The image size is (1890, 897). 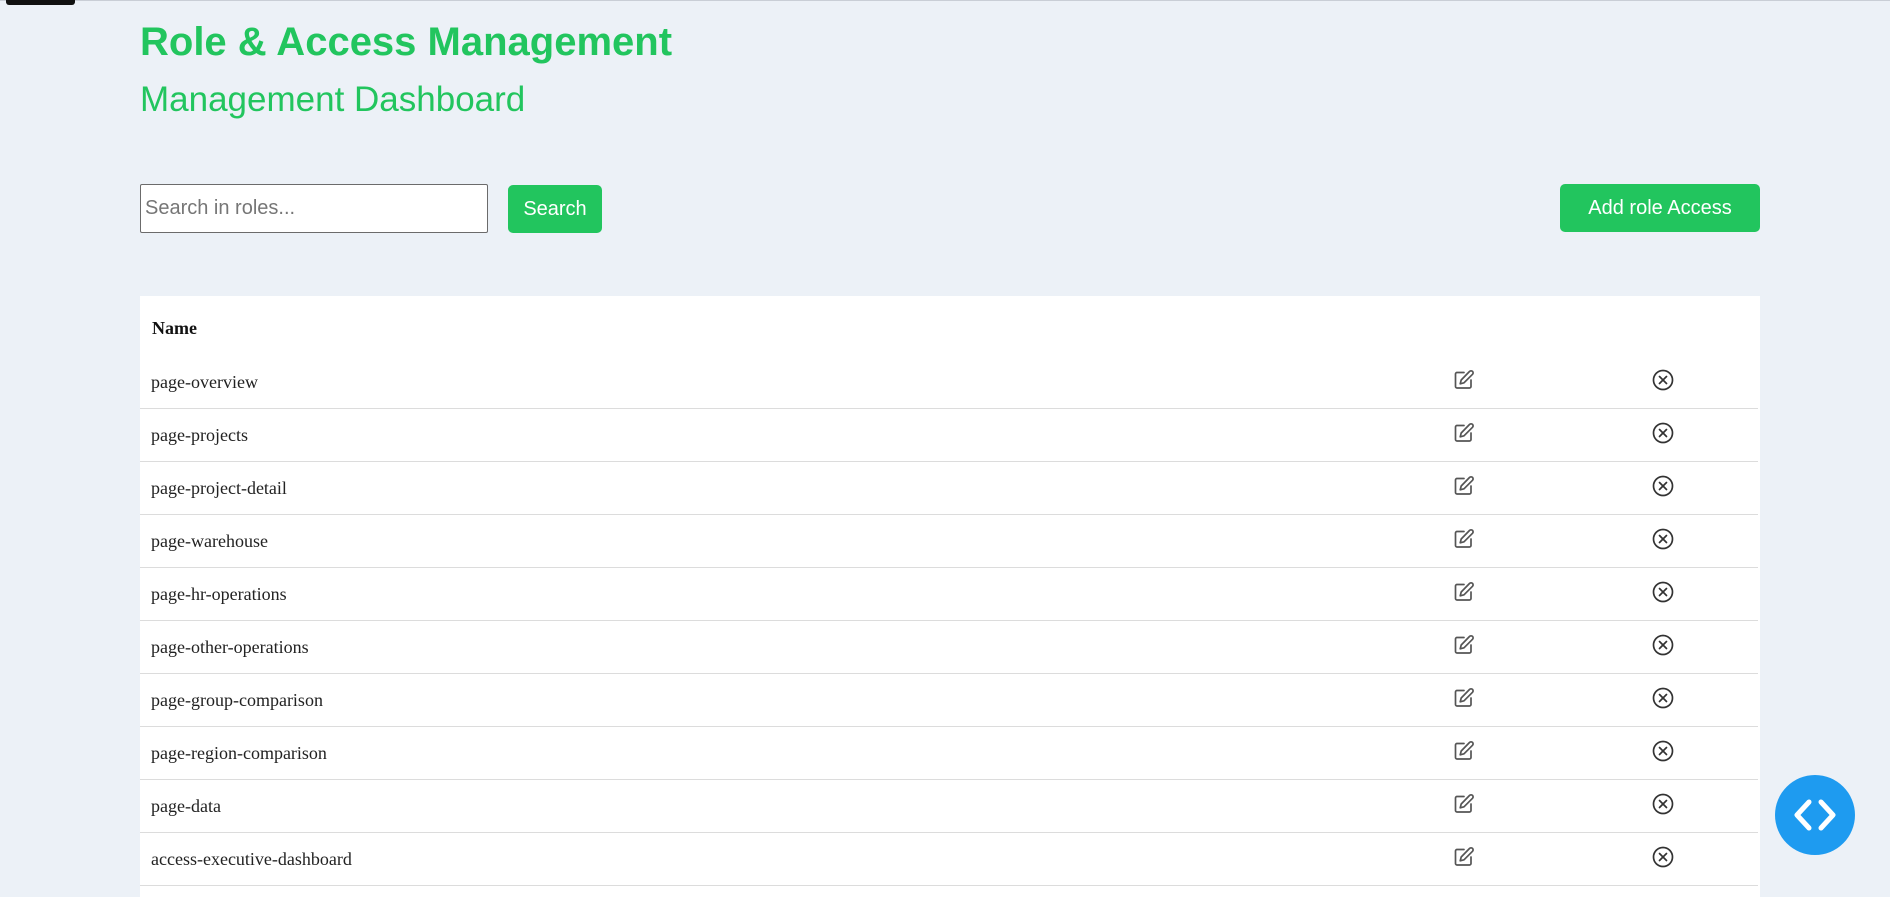 I want to click on top-tab-marker, so click(x=40, y=2).